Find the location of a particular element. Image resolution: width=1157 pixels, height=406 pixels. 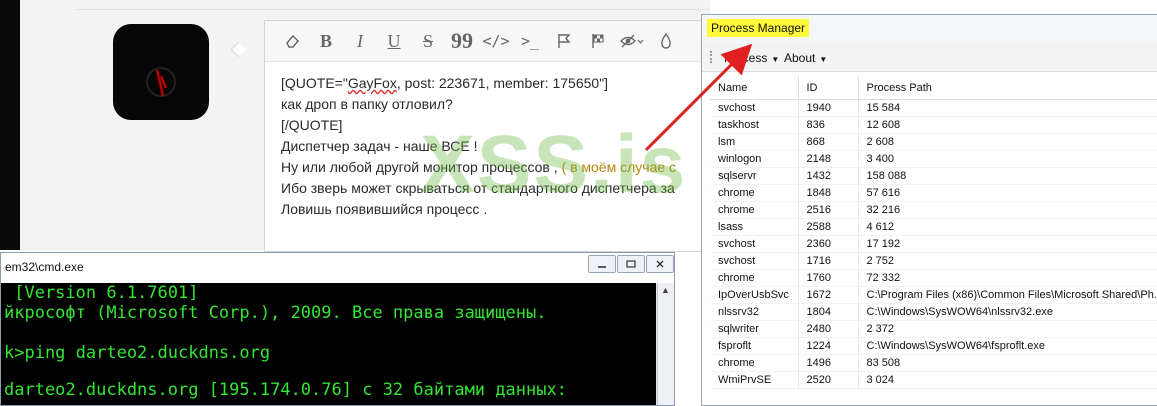

table-row: WmiPrvSE 2520 3 024 is located at coordinates (933, 380).